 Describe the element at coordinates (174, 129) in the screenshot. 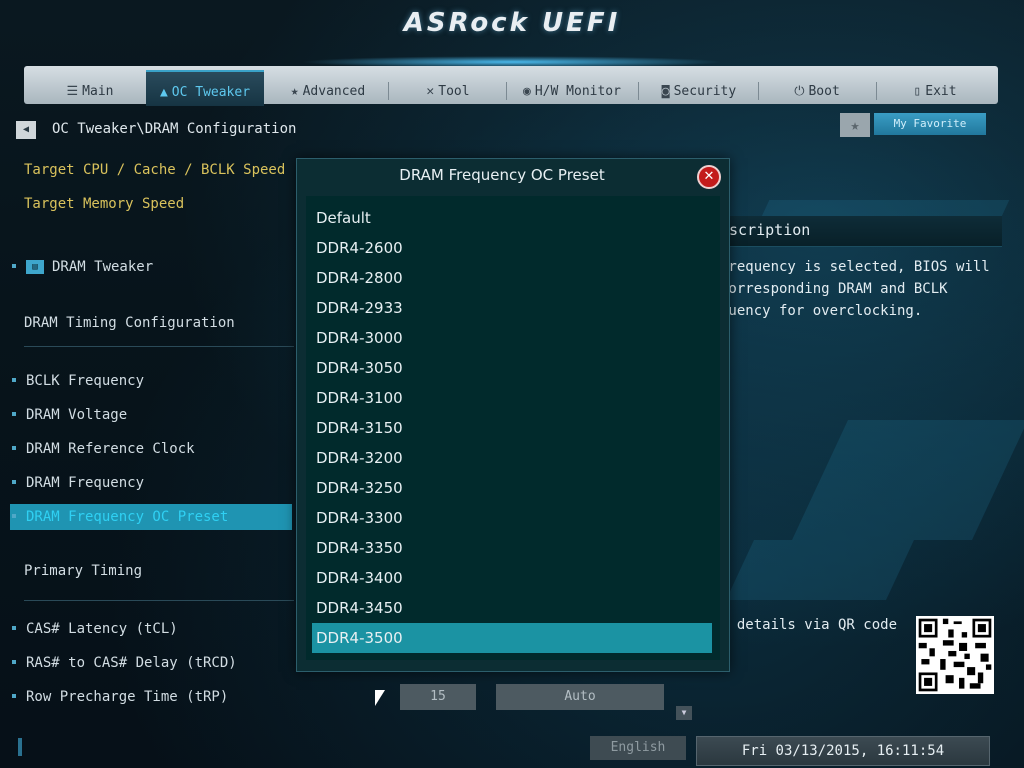

I see `breadcrumb: OC Tweaker\DRAM Configuration` at that location.